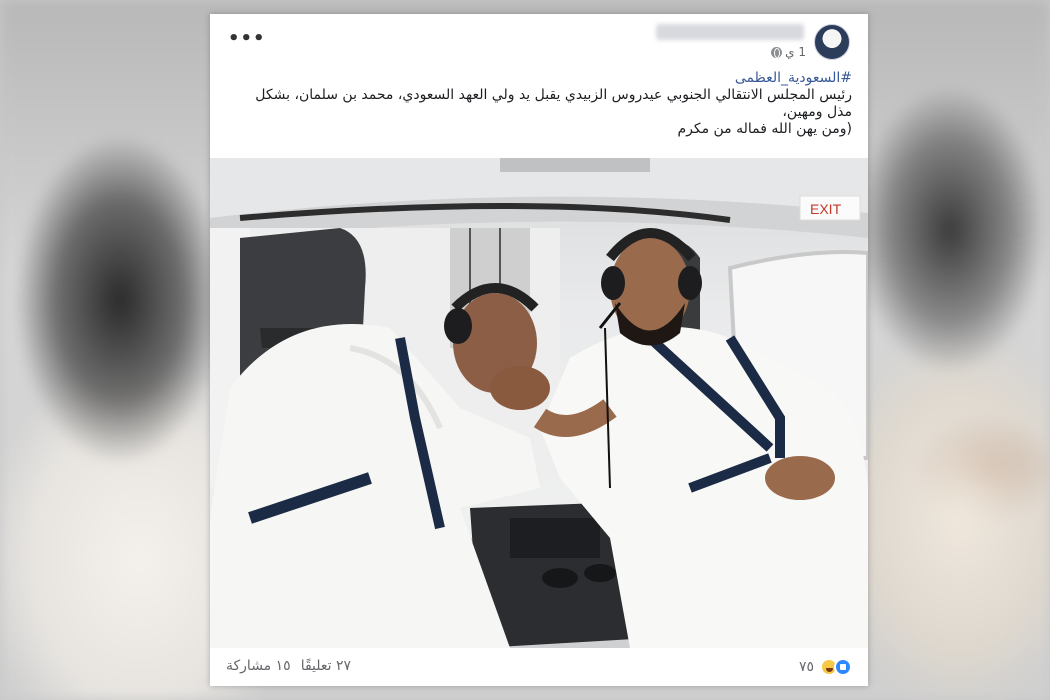 Image resolution: width=1050 pixels, height=700 pixels. I want to click on hashtag-link: #السعودية_العظمى, so click(542, 78).